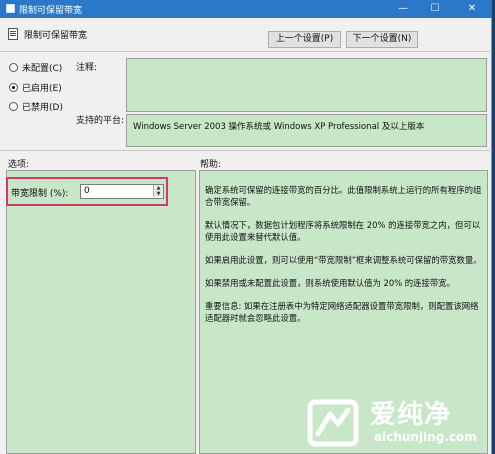 This screenshot has width=495, height=454. I want to click on title-bar: 限制可保留带宽 — ☐ ✕, so click(246, 9).